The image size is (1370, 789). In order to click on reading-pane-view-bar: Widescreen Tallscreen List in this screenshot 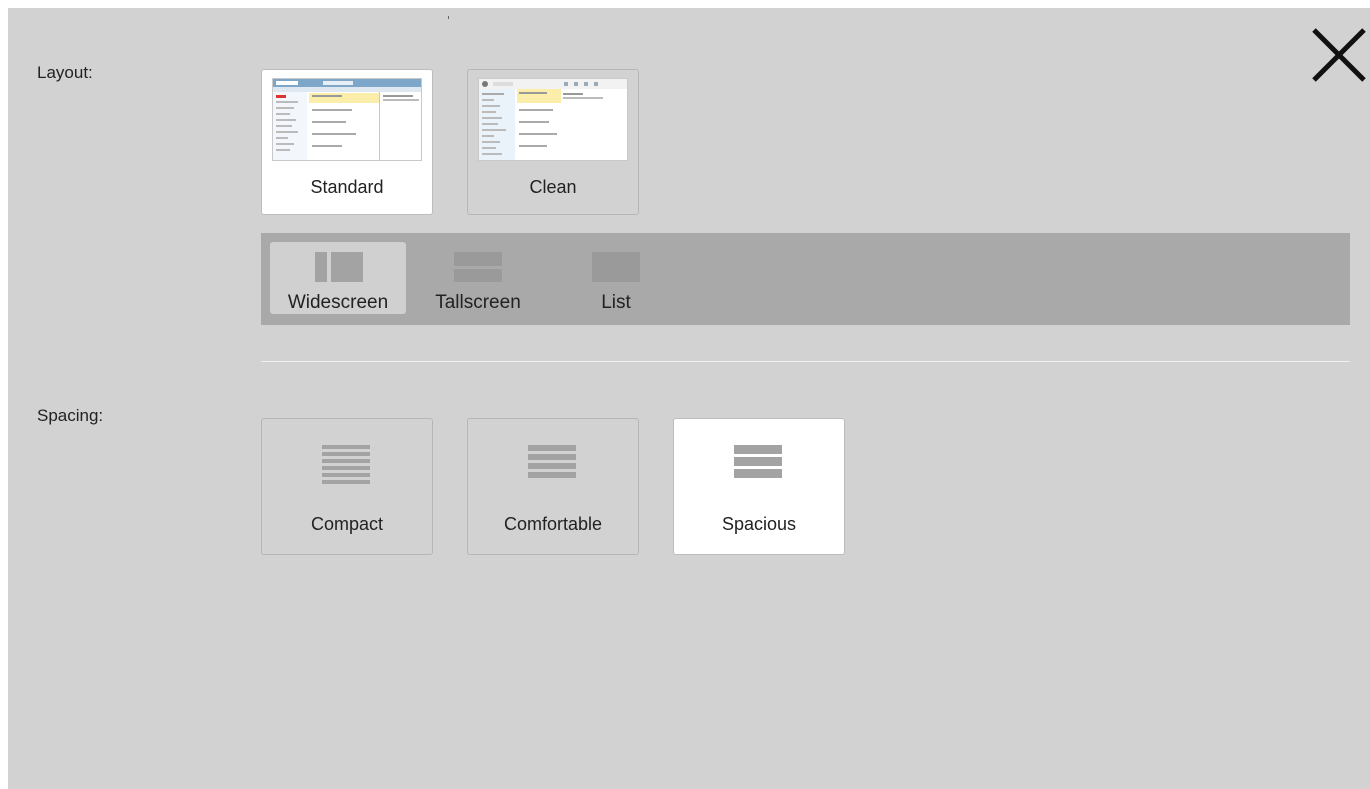, I will do `click(805, 279)`.